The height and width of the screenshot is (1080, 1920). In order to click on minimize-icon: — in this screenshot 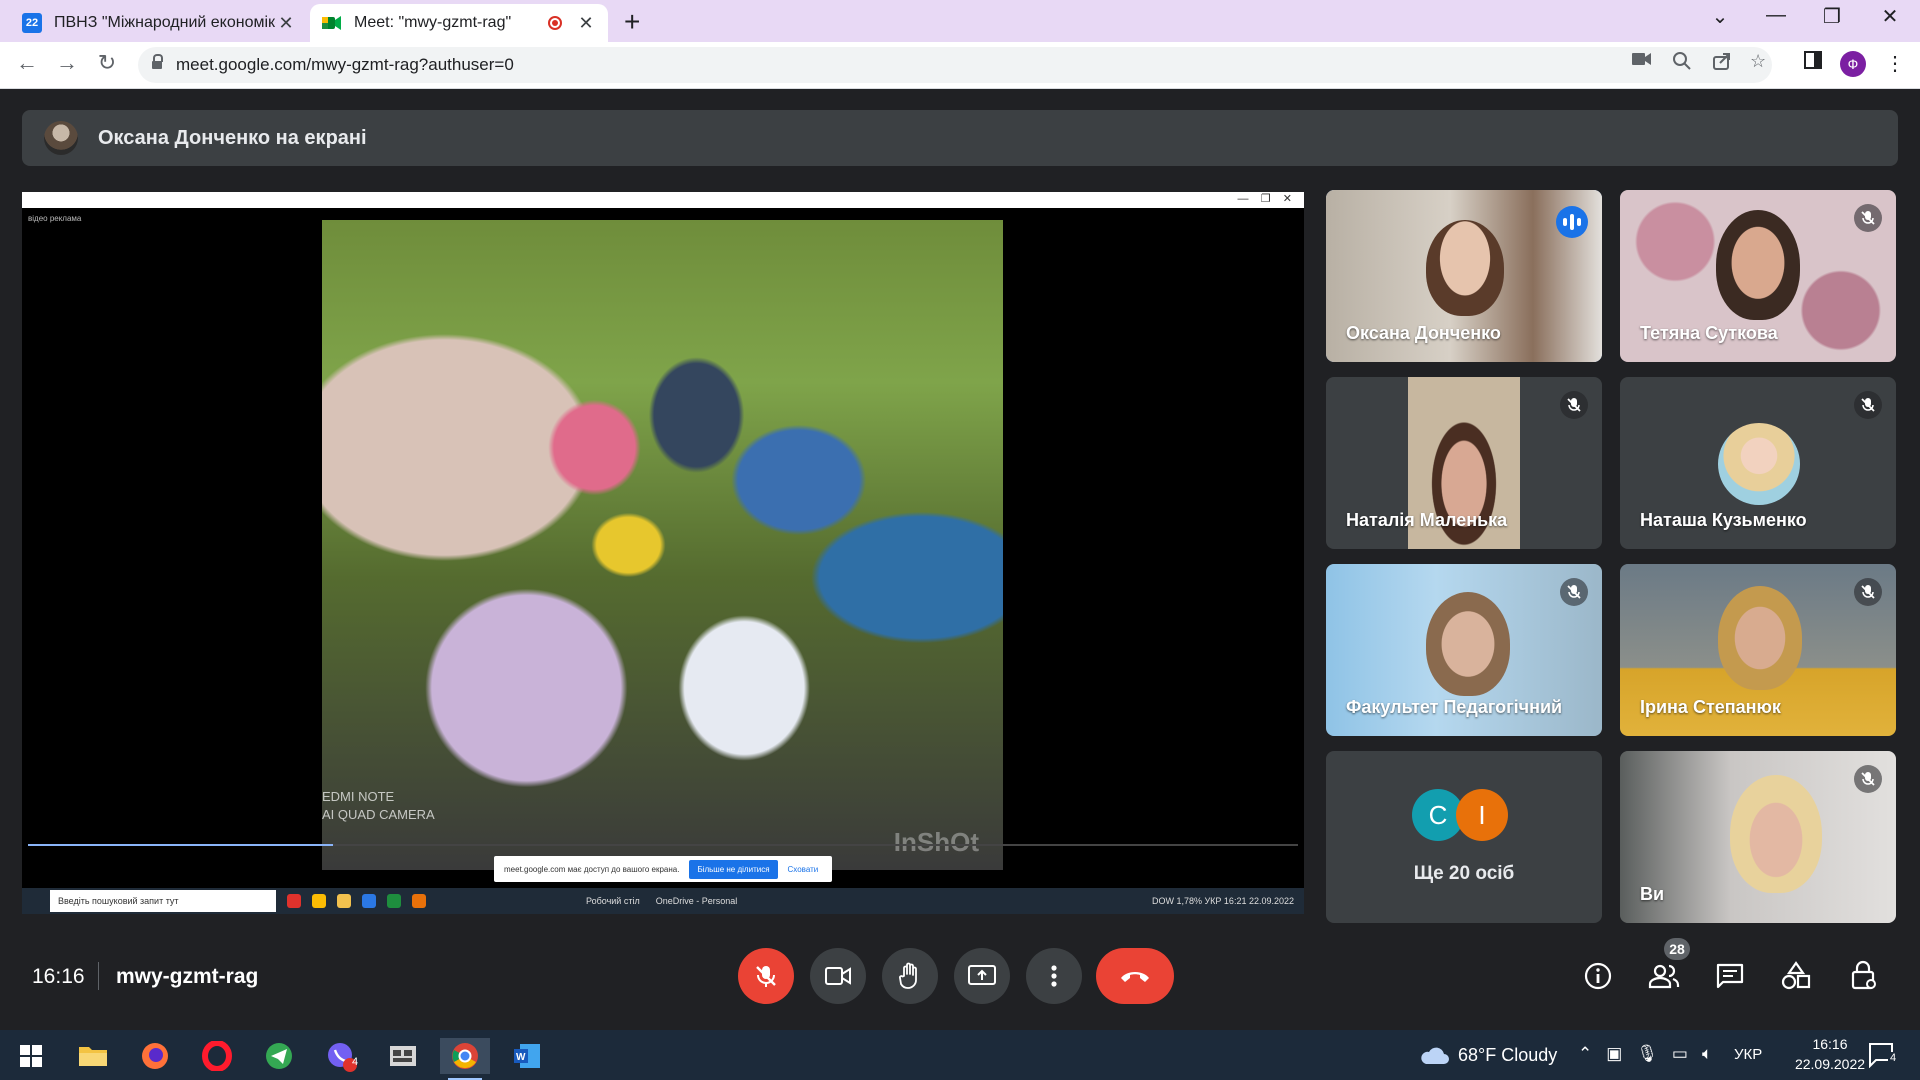, I will do `click(1776, 15)`.